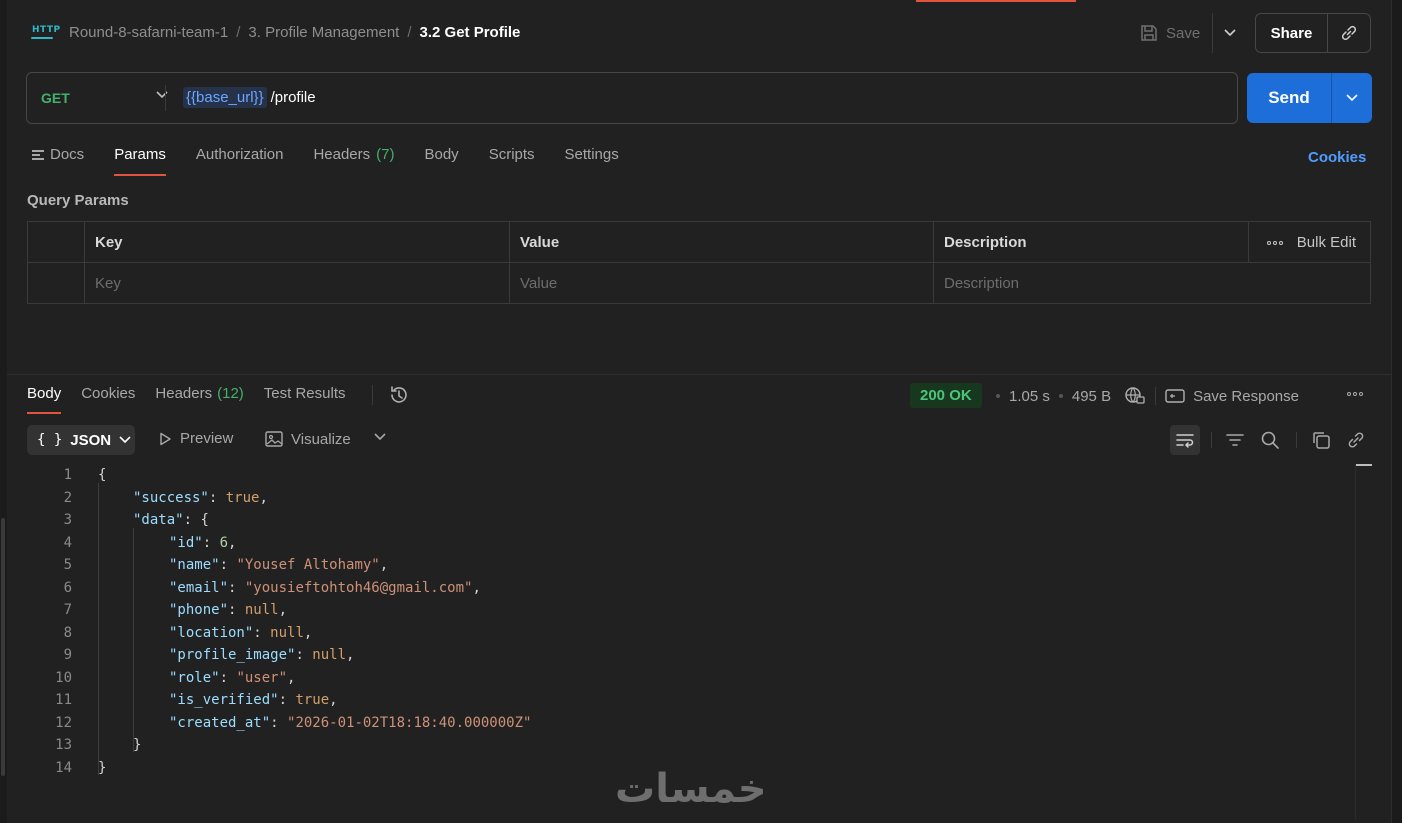  I want to click on filter-icon, so click(1235, 440).